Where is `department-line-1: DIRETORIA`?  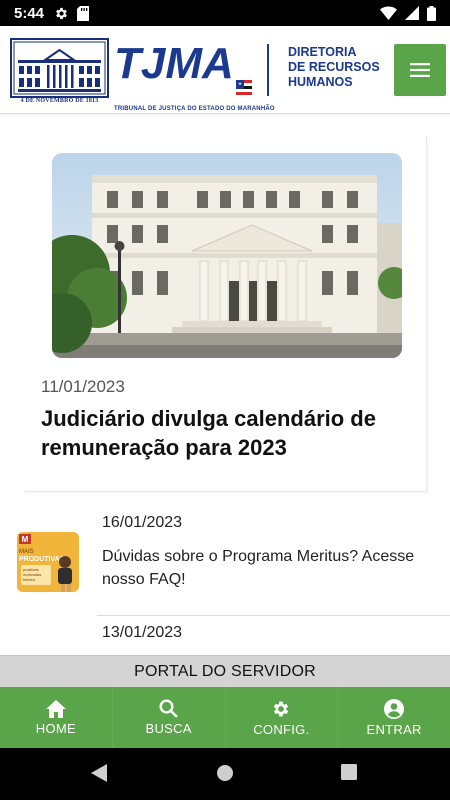
department-line-1: DIRETORIA is located at coordinates (322, 52).